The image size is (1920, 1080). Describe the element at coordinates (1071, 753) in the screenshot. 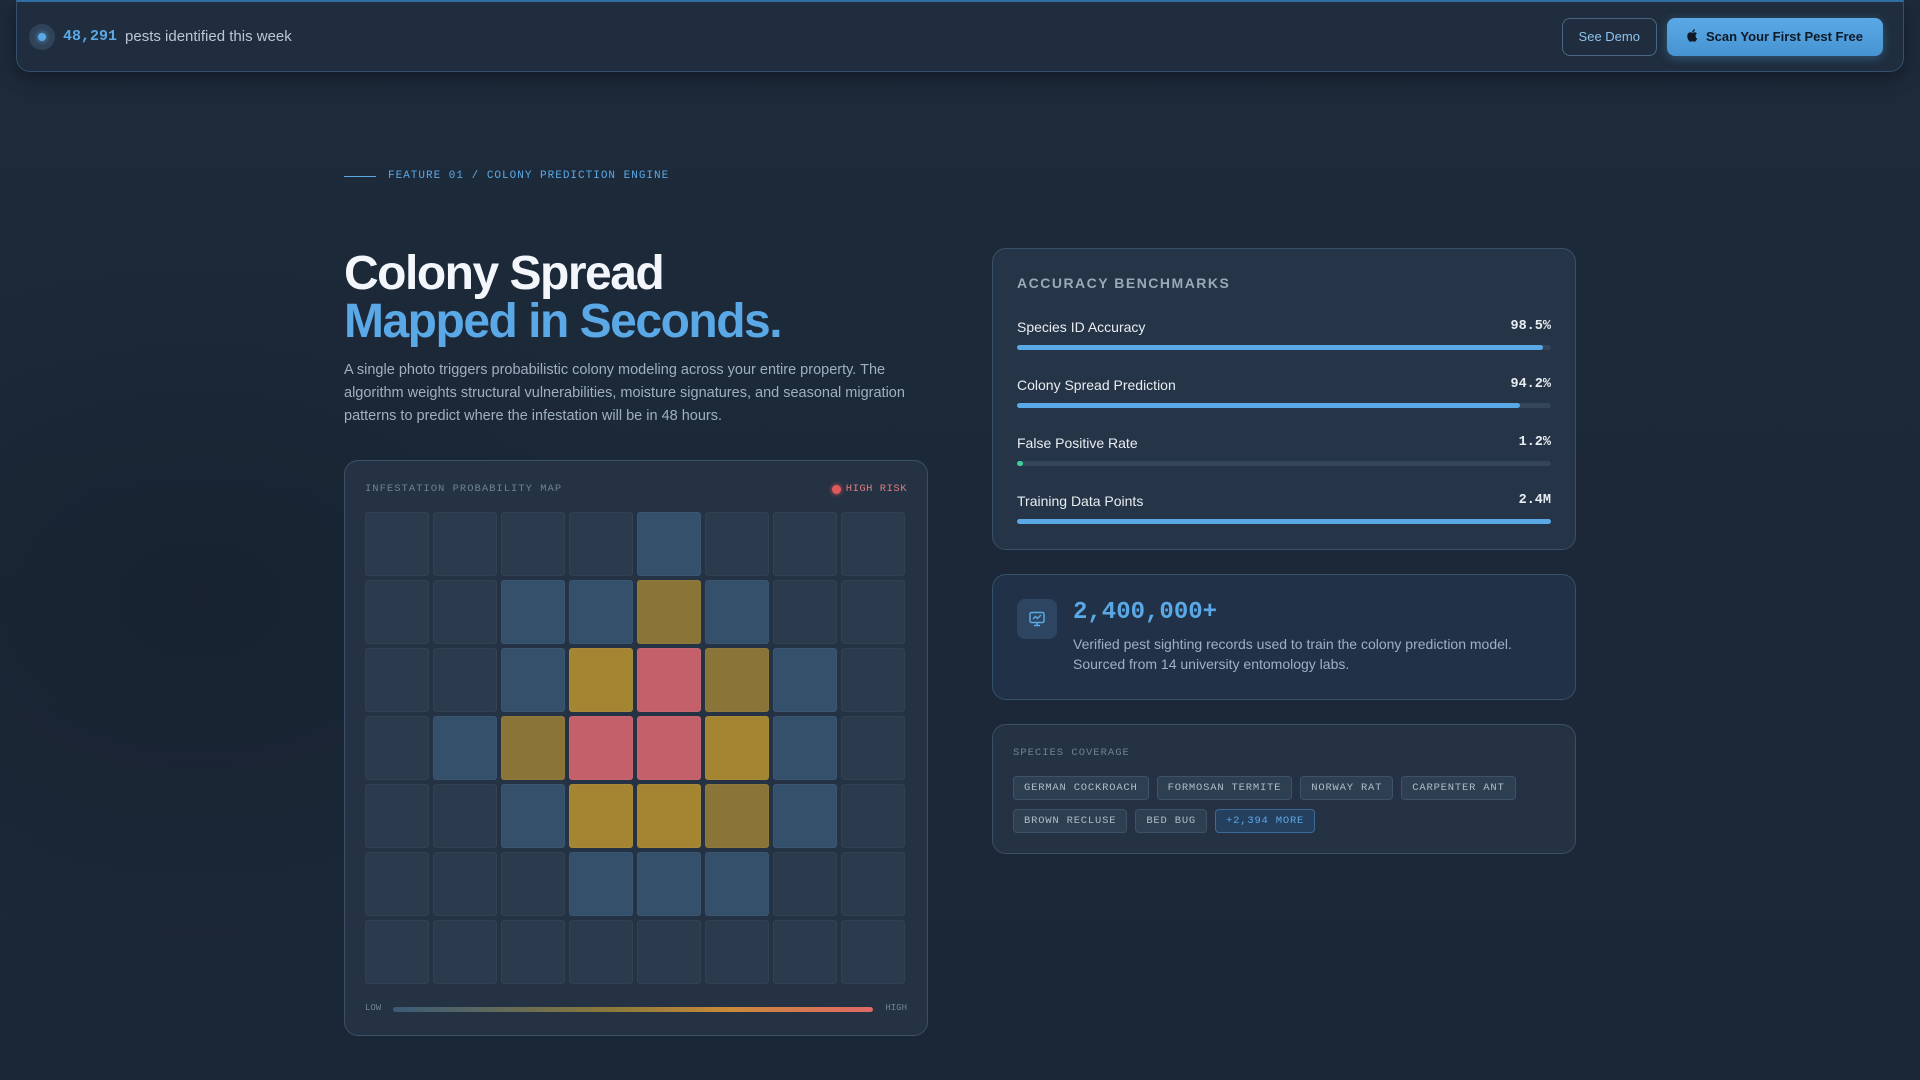

I see `species-title: SPECIES COVERAGE` at that location.